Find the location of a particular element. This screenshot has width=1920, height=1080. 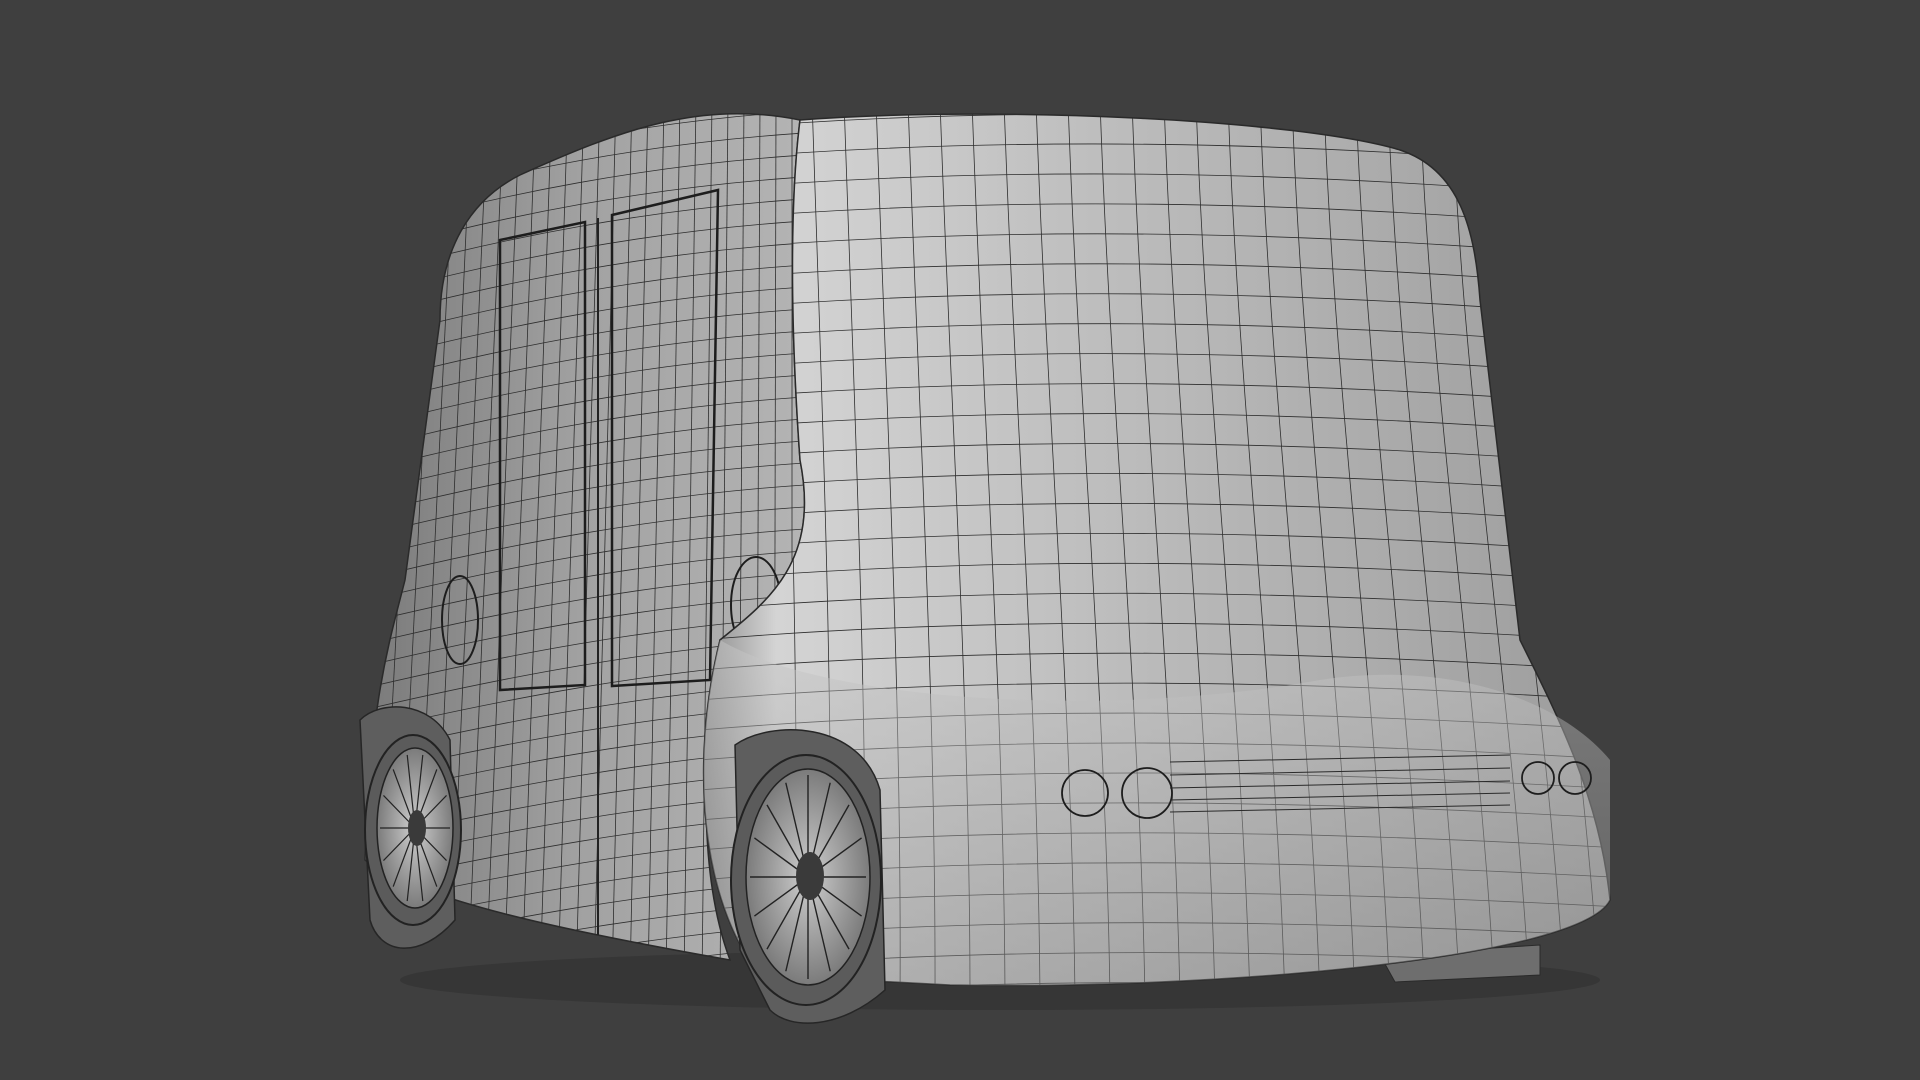

front-wheel is located at coordinates (808, 876).